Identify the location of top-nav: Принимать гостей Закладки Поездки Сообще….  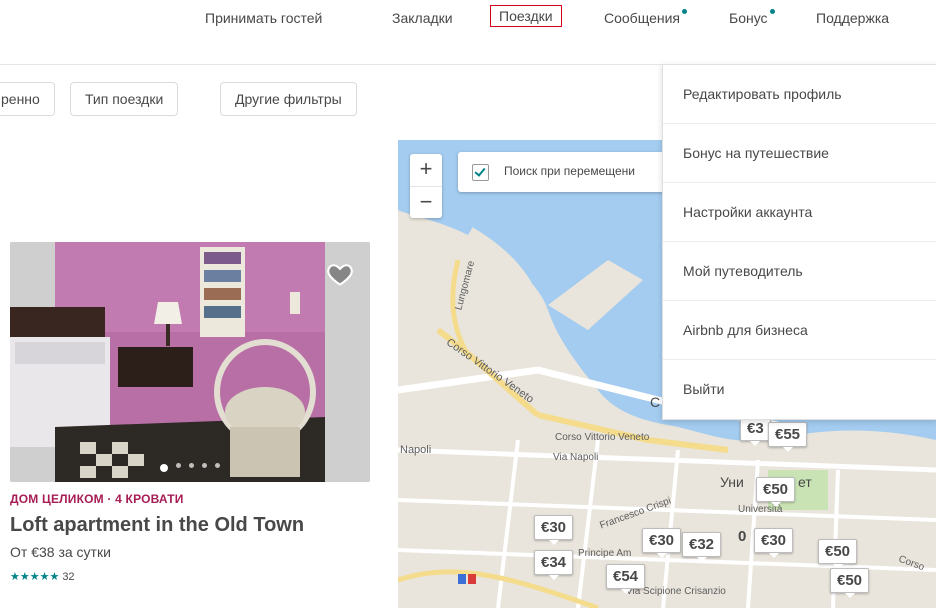
(468, 32).